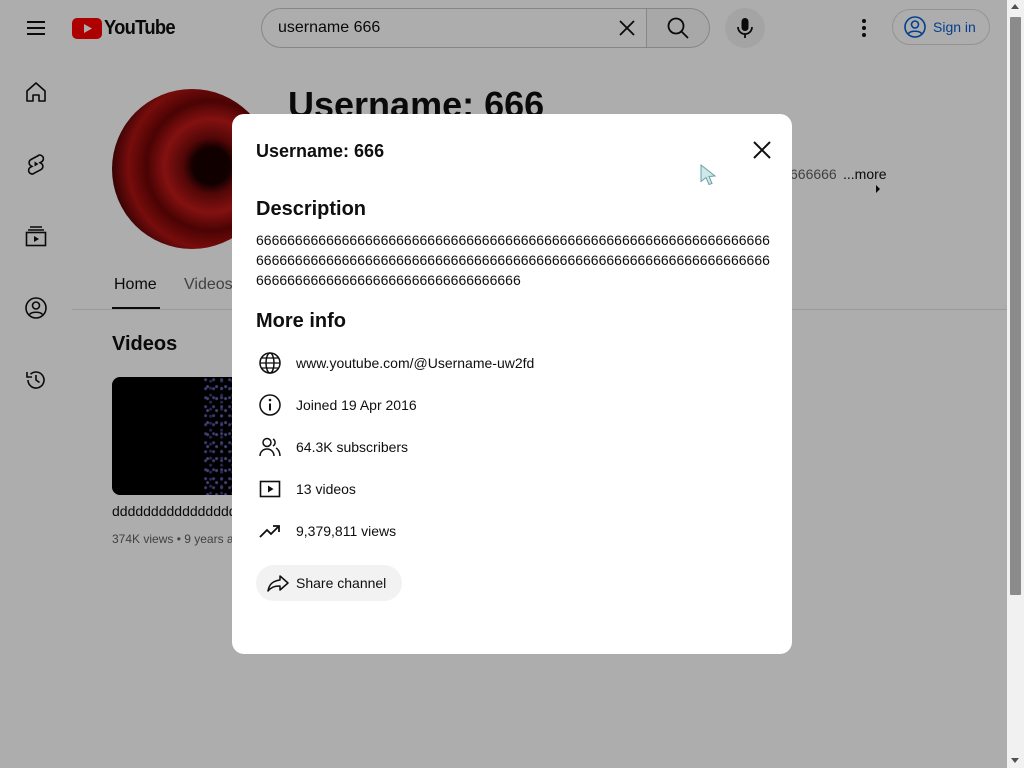 The height and width of the screenshot is (768, 1024). I want to click on share-icon, so click(278, 583).